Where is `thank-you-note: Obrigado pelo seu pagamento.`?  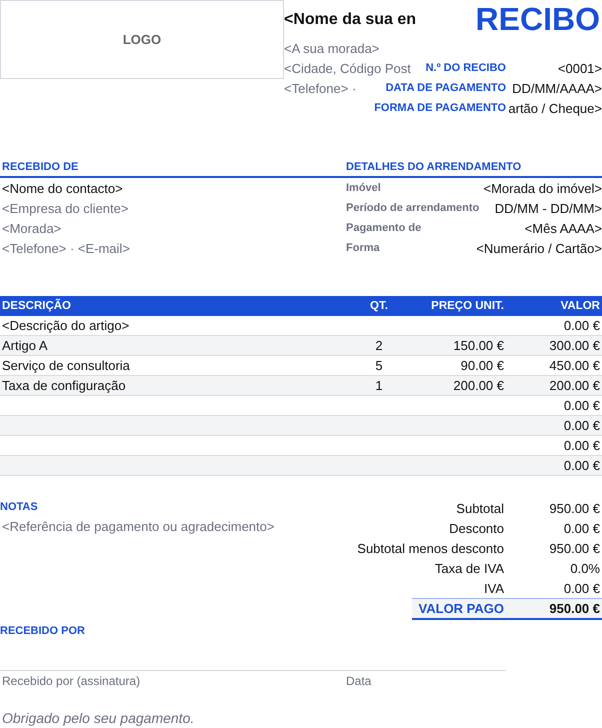
thank-you-note: Obrigado pelo seu pagamento. is located at coordinates (98, 718).